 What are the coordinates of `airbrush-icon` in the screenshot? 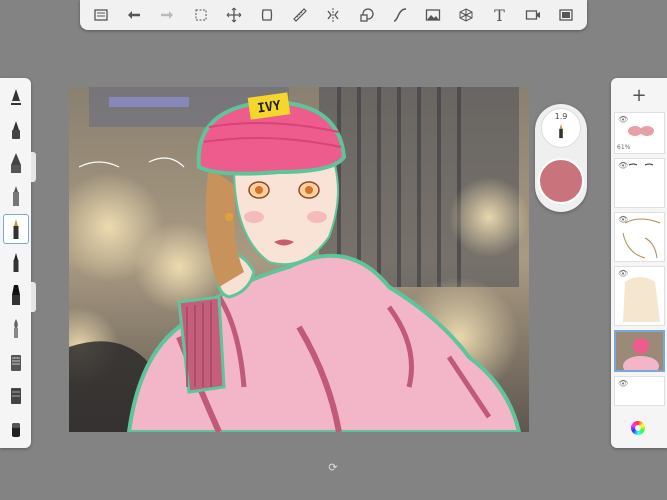 It's located at (15, 196).